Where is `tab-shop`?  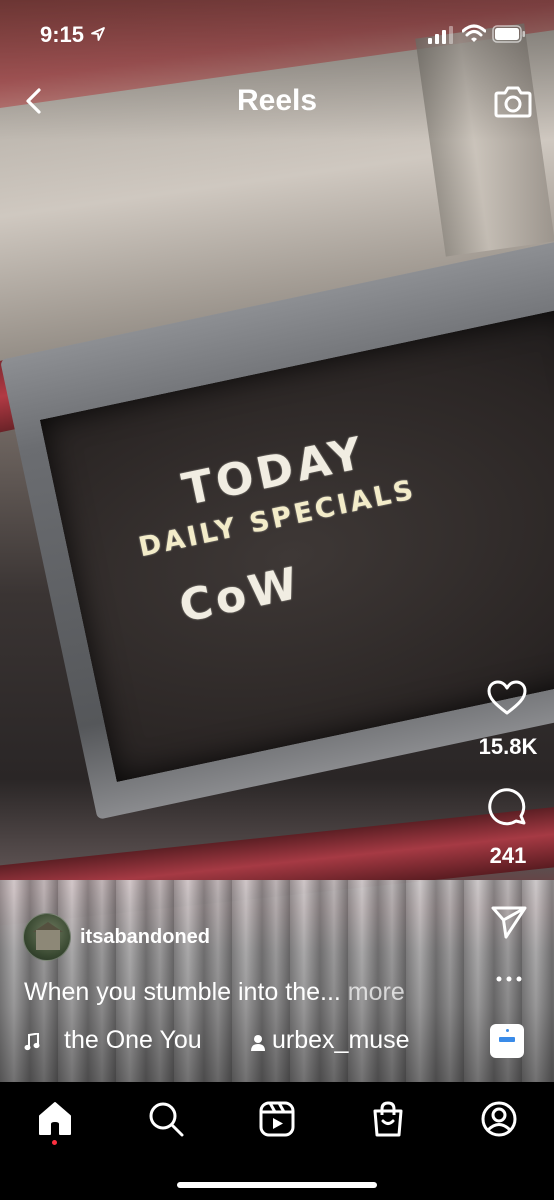
tab-shop is located at coordinates (388, 1119).